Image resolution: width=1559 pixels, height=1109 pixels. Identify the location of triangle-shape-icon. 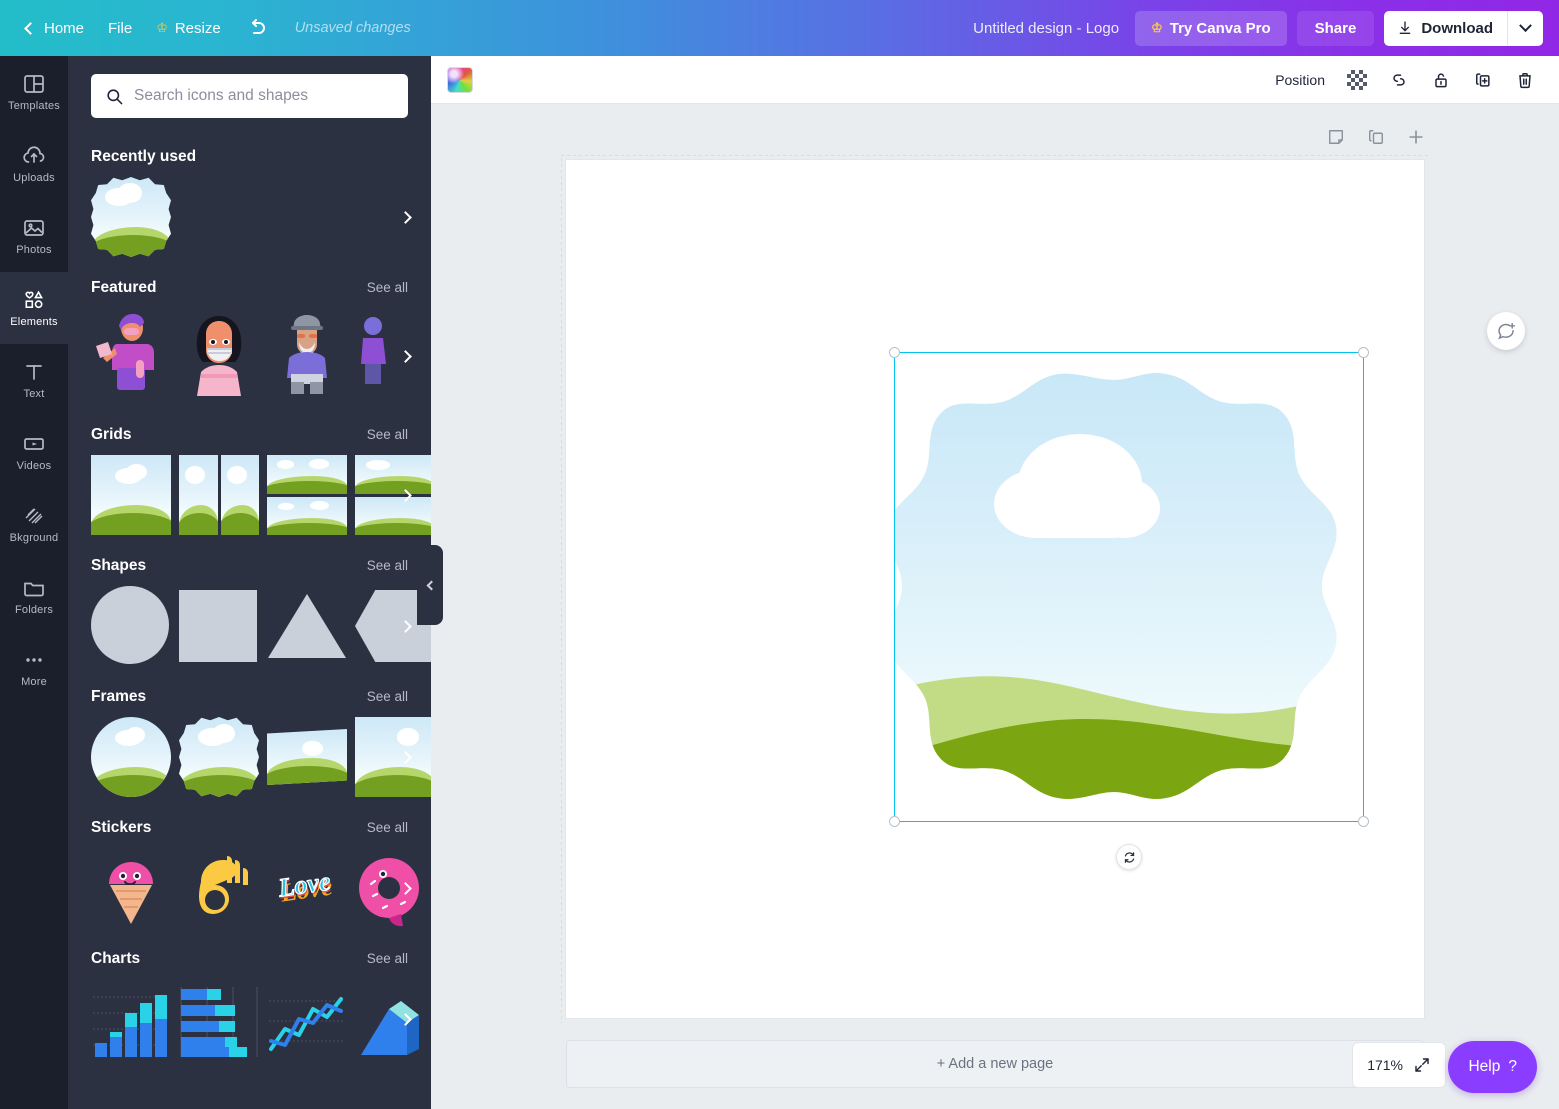
(307, 626).